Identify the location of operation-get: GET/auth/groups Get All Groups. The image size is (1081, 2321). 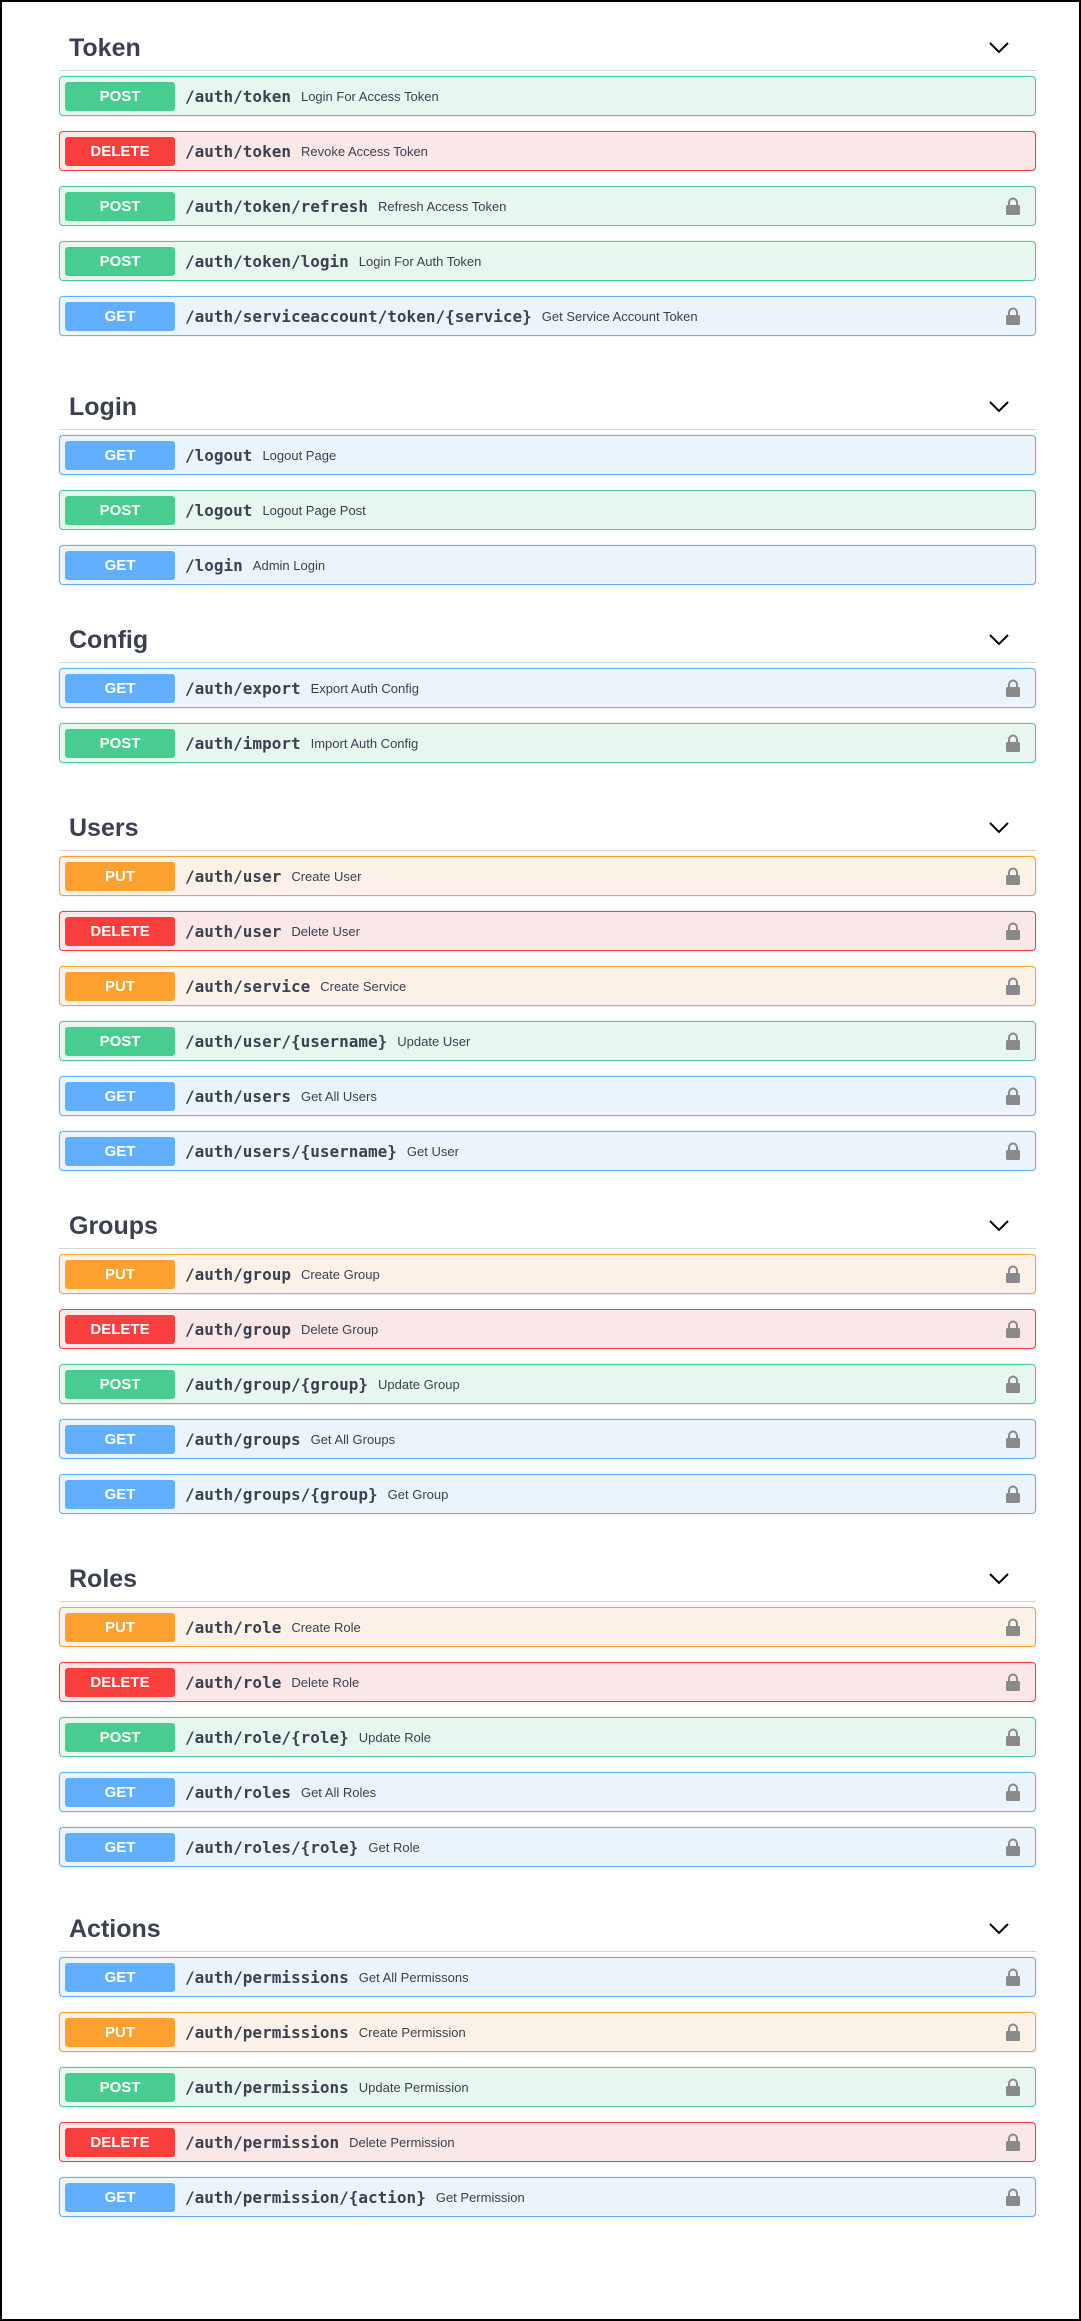
(547, 1439).